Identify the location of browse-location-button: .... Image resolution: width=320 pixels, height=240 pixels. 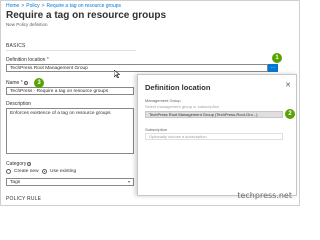
(273, 68).